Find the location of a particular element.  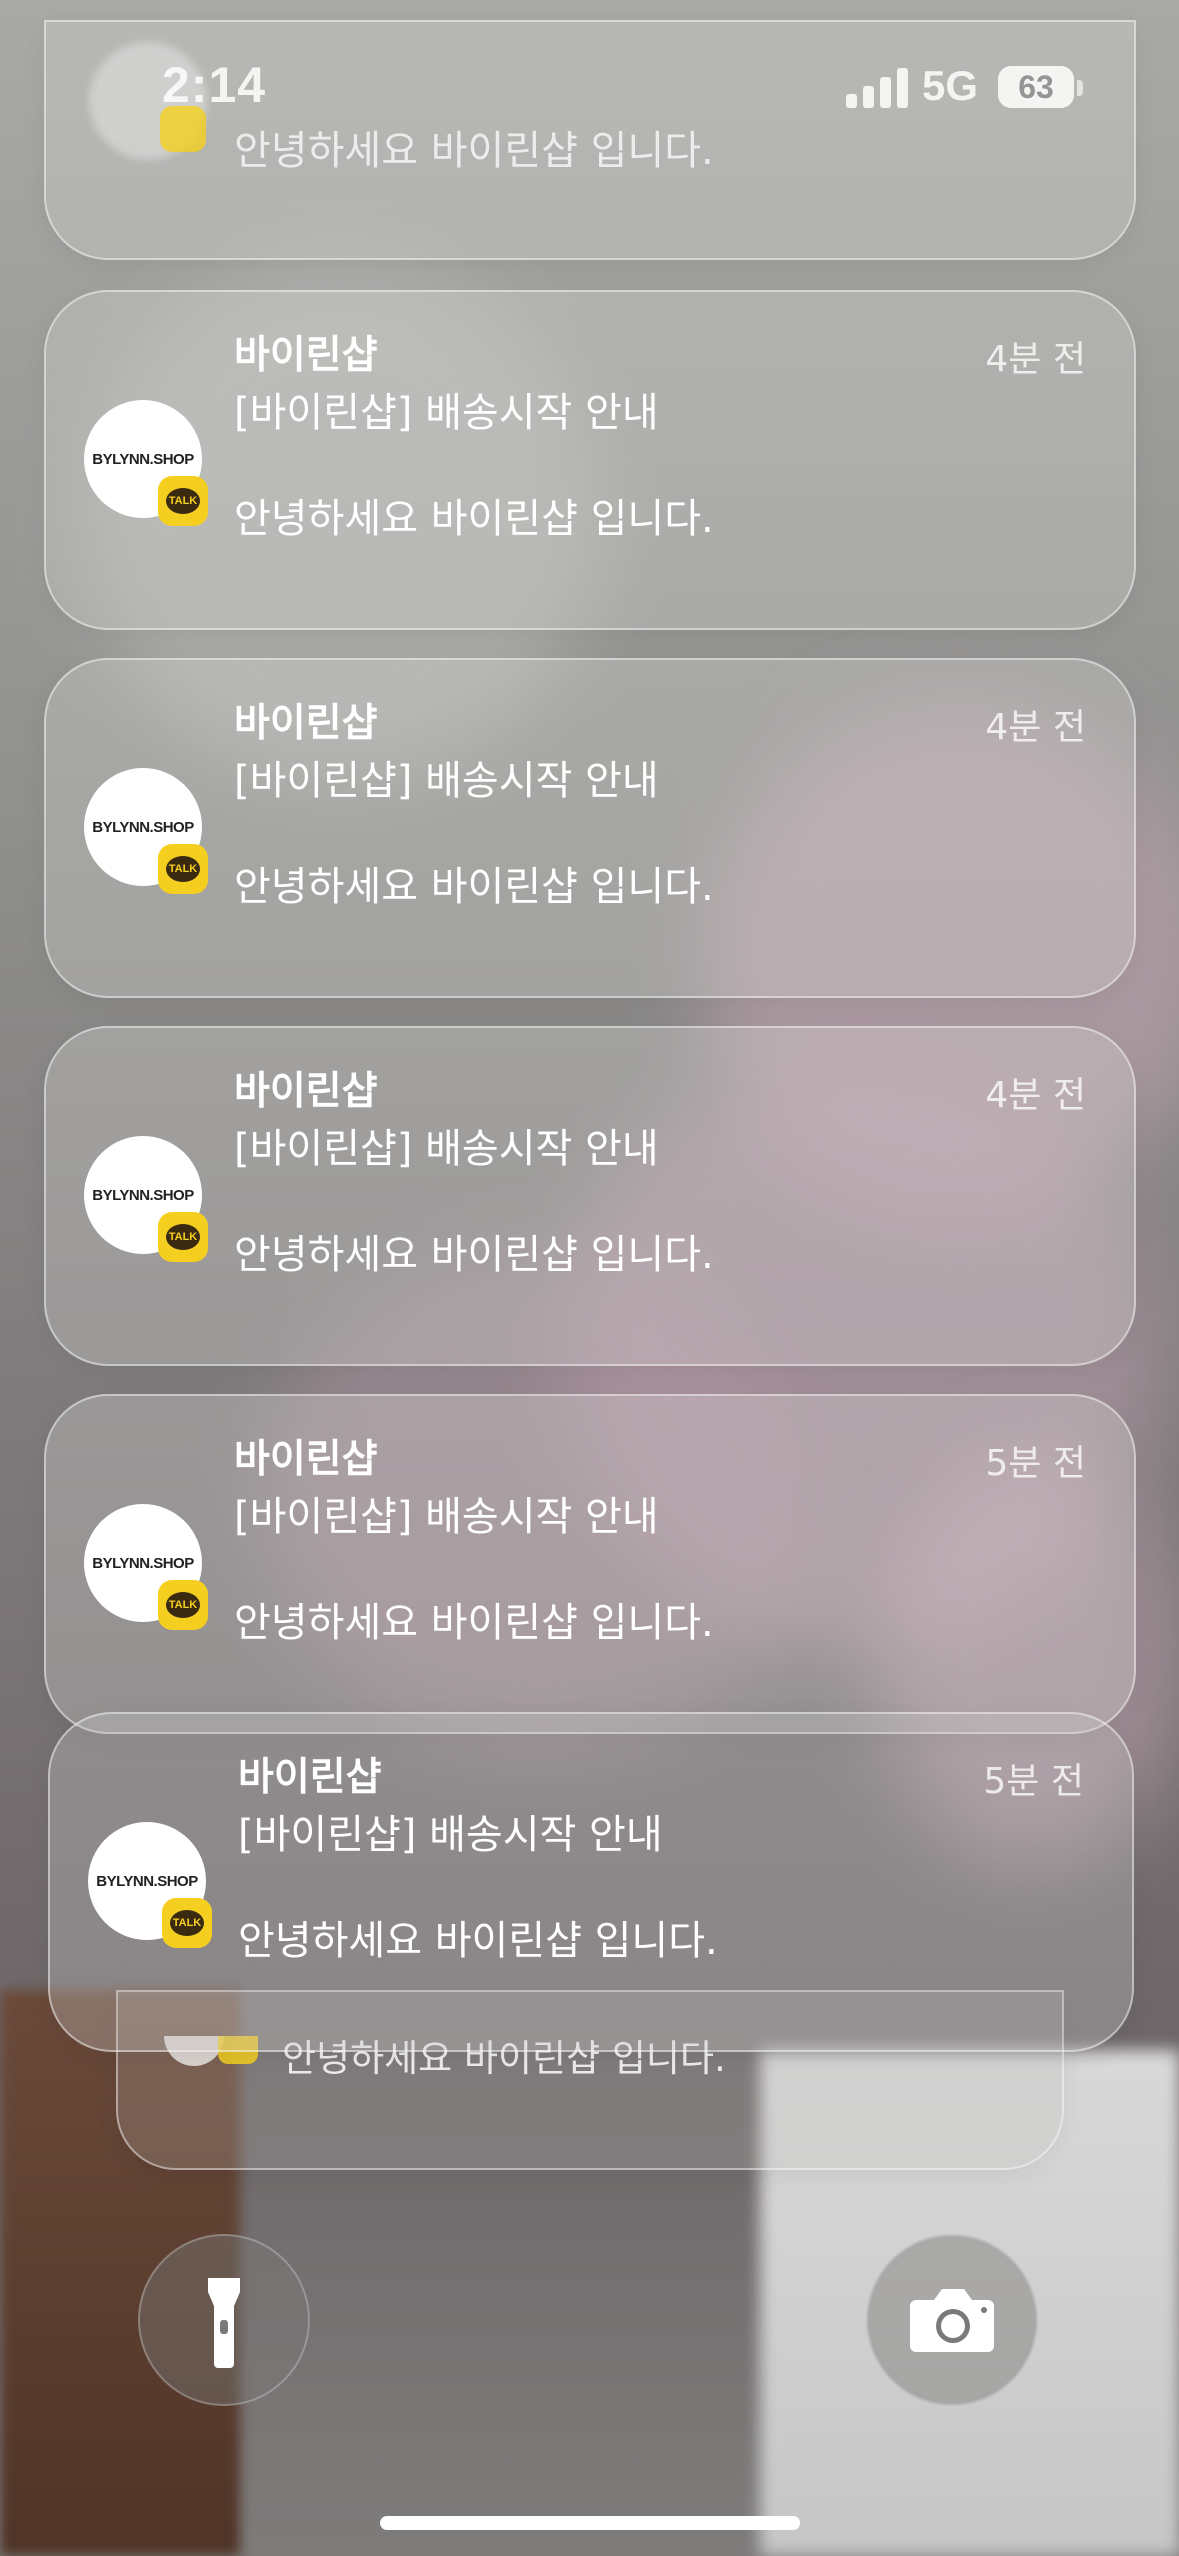

camera-button is located at coordinates (952, 2320).